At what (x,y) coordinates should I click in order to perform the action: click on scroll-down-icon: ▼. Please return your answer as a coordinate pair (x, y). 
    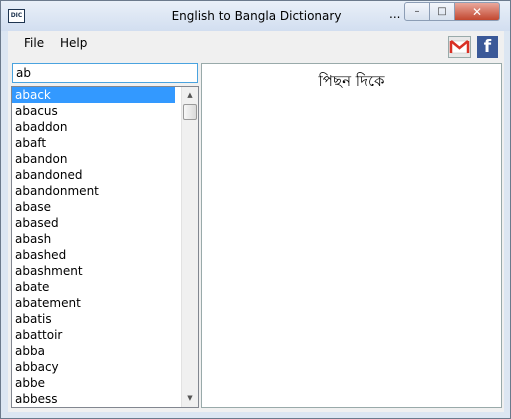
    Looking at the image, I should click on (190, 398).